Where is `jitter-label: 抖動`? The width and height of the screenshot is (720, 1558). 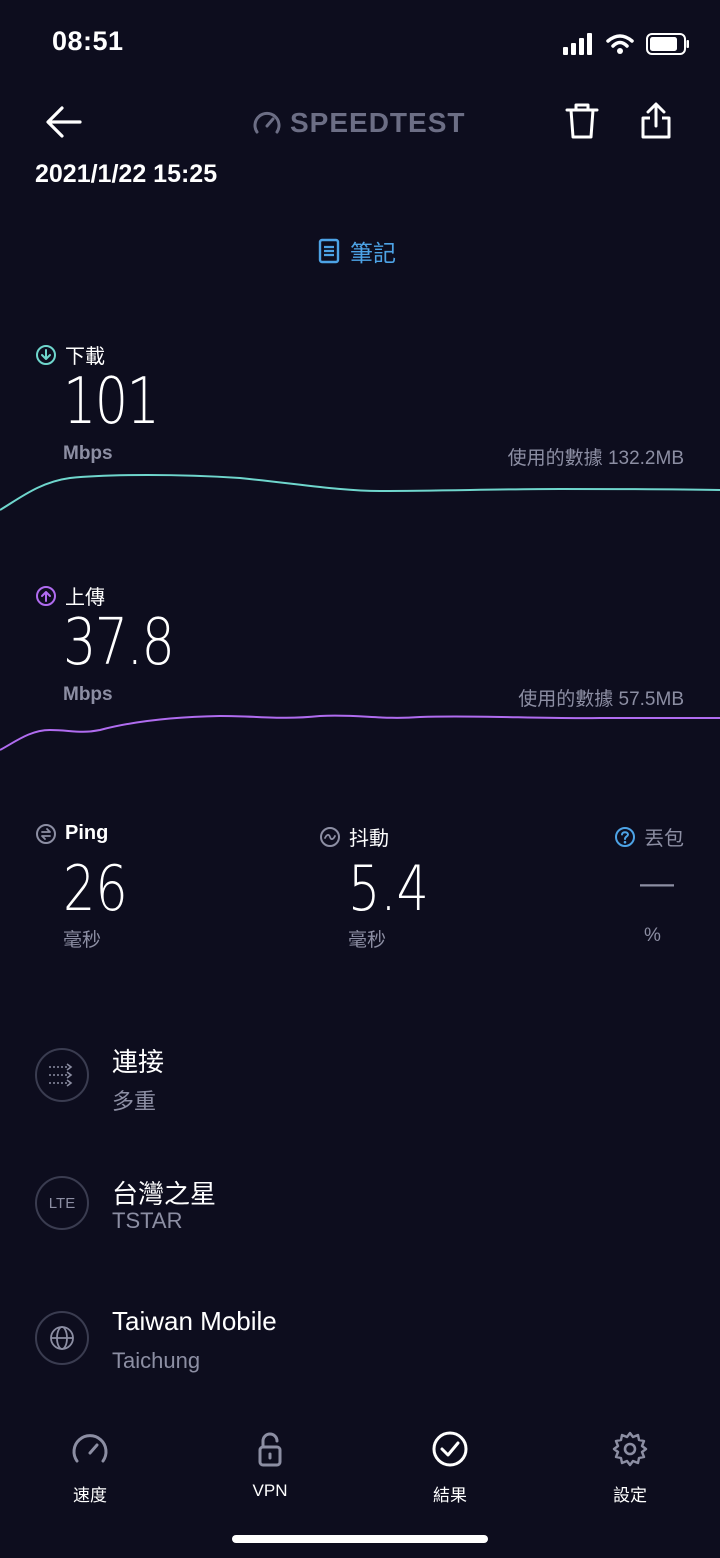 jitter-label: 抖動 is located at coordinates (354, 836).